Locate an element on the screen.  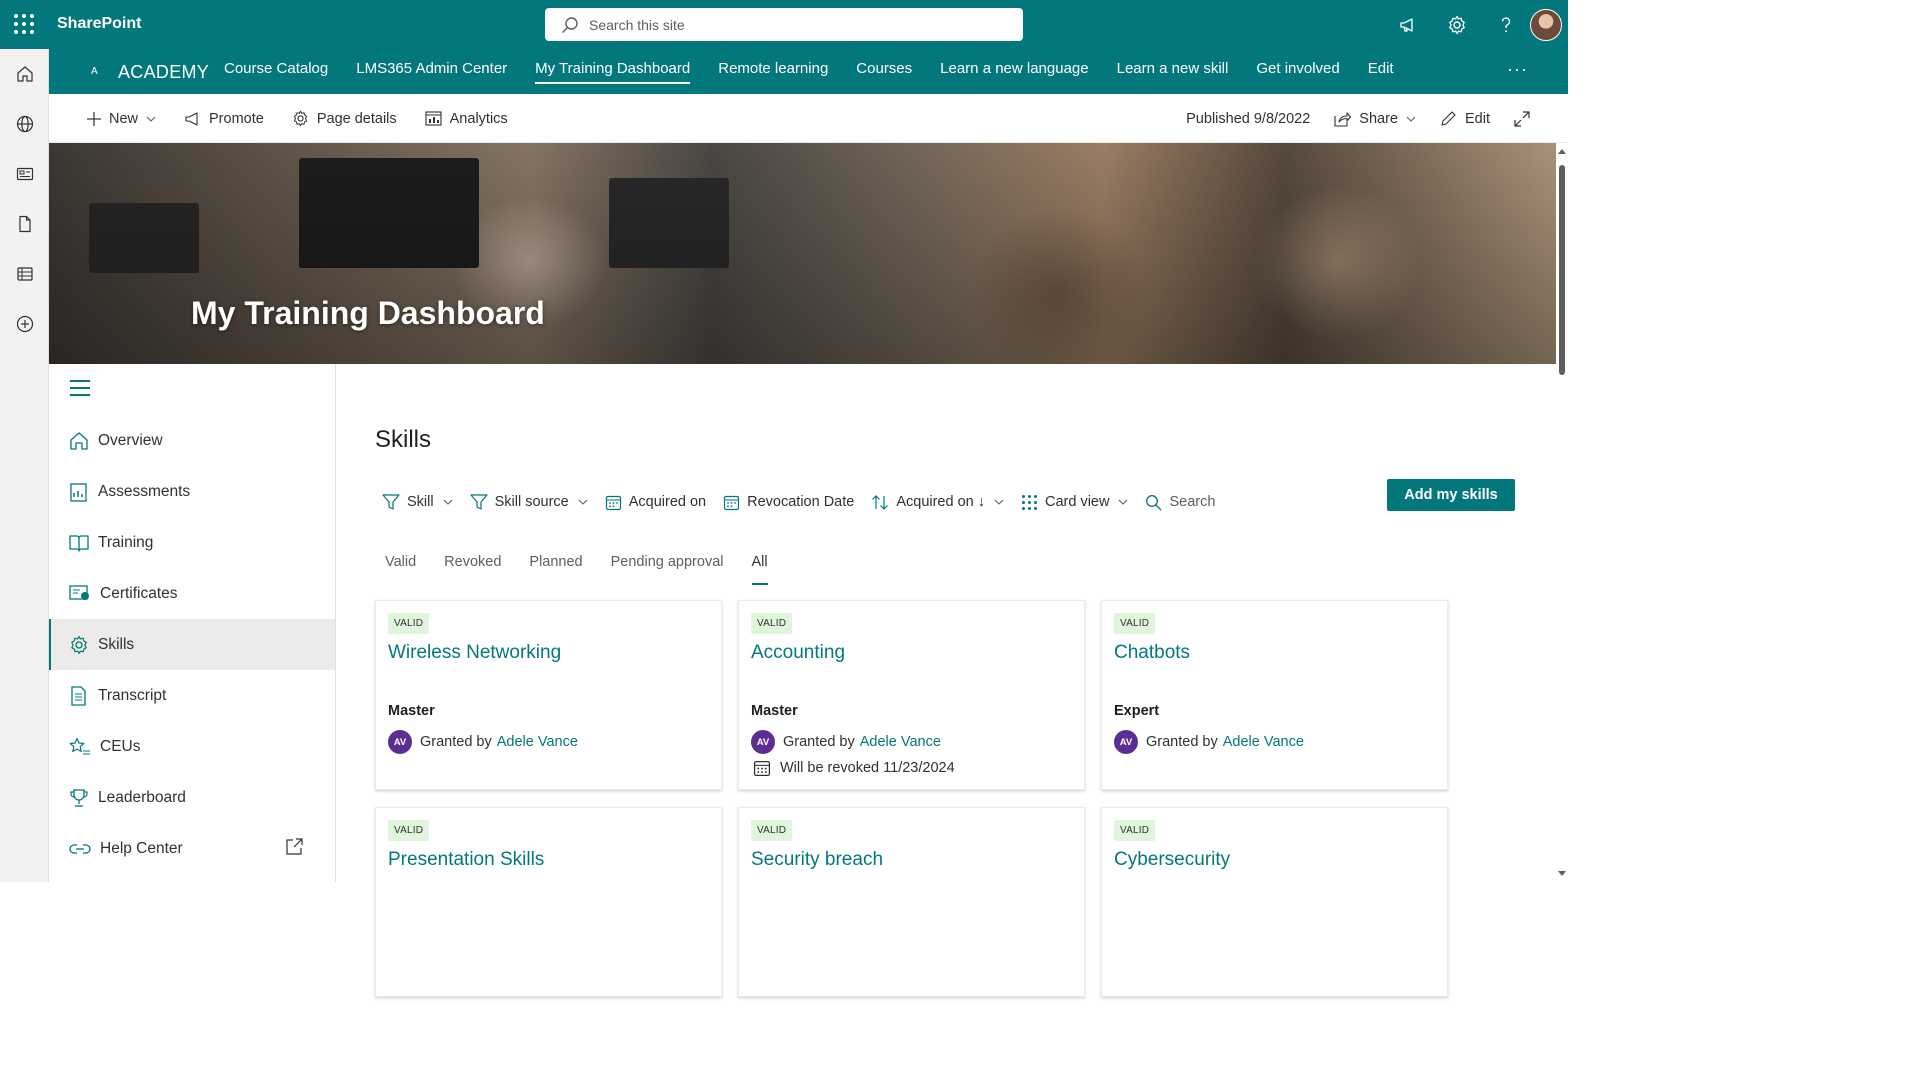
analytics-button: Analytics is located at coordinates (466, 119).